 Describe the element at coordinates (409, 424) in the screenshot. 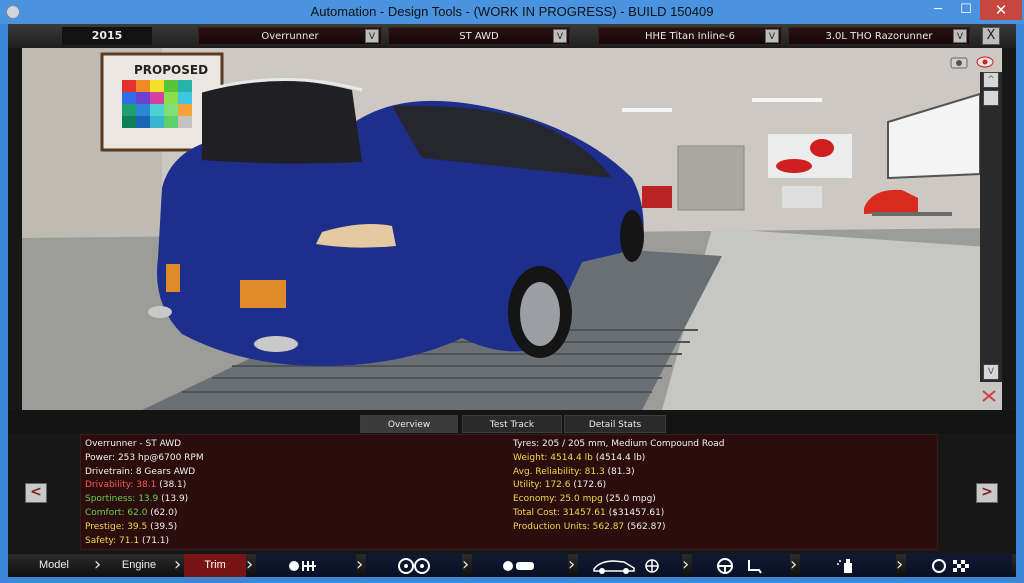

I see `tab-overview: Overview` at that location.